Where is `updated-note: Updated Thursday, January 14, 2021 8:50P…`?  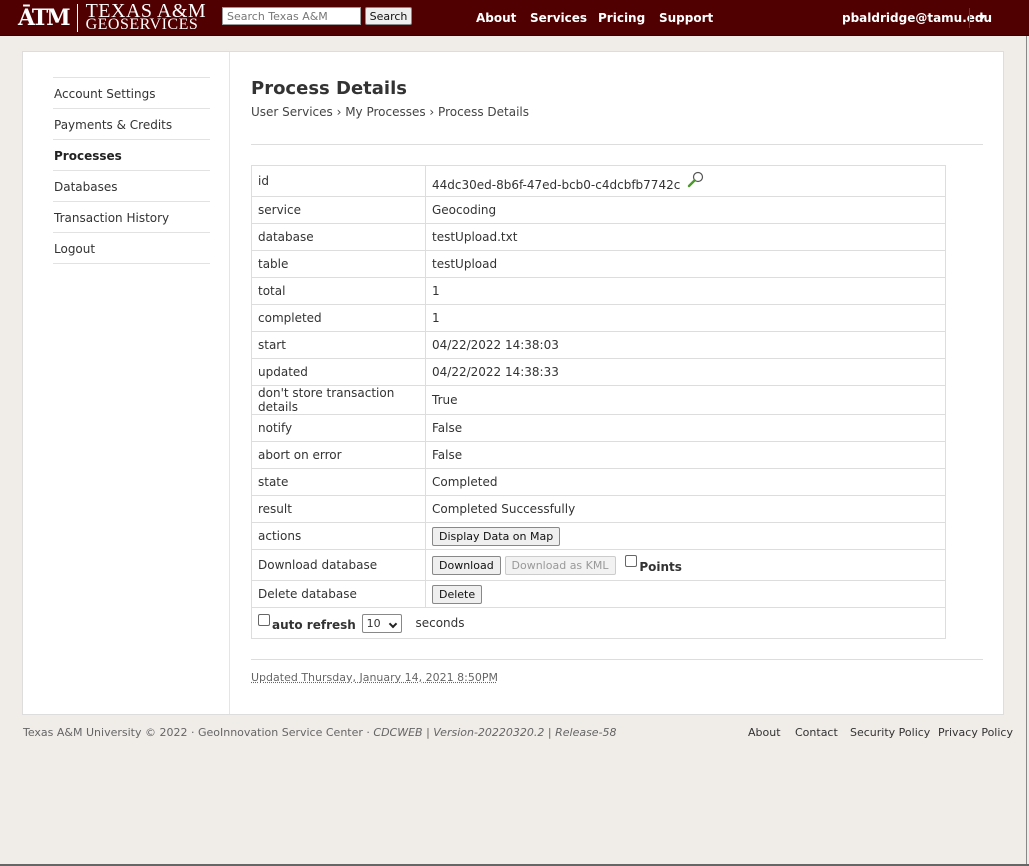
updated-note: Updated Thursday, January 14, 2021 8:50P… is located at coordinates (374, 677).